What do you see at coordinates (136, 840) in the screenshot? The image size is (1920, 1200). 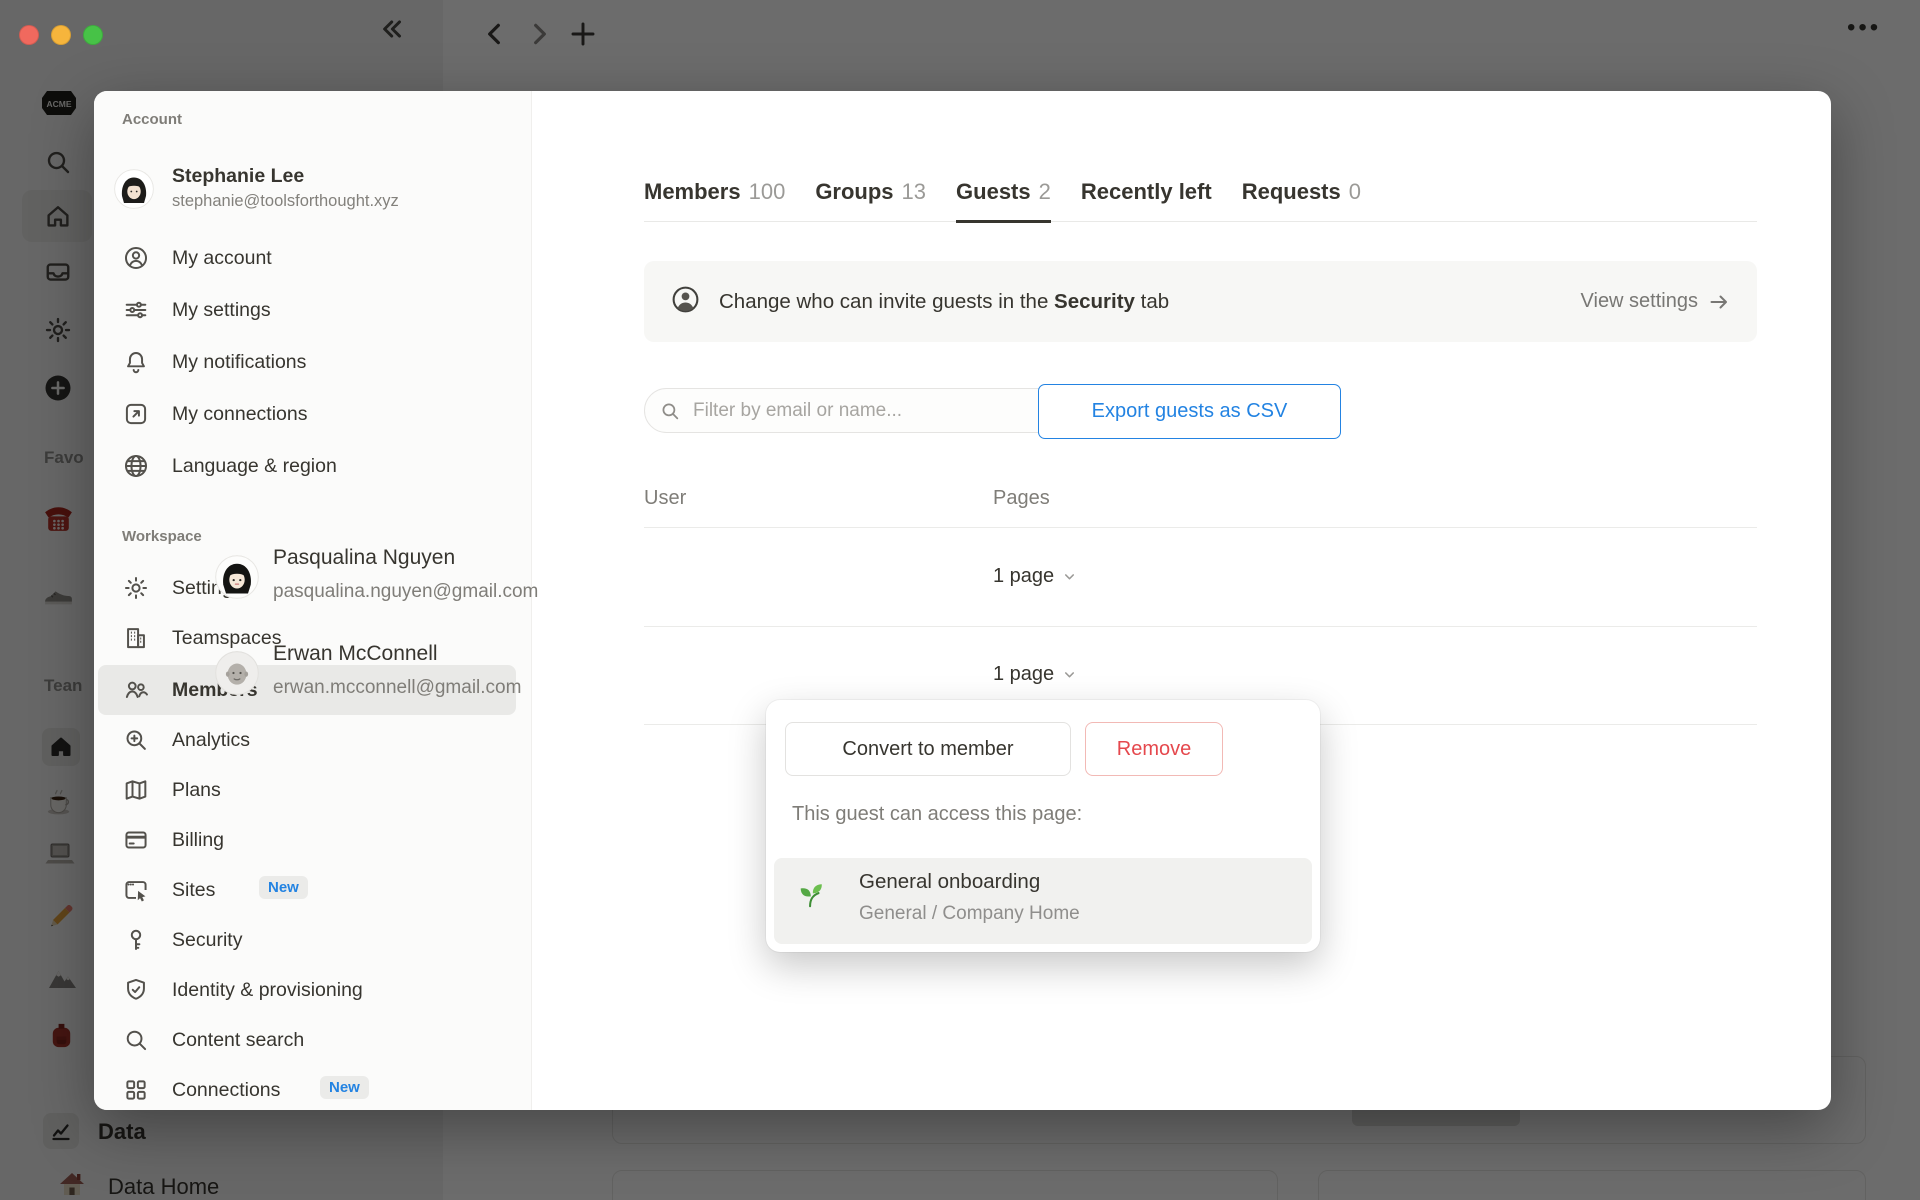 I see `credit-card-icon` at bounding box center [136, 840].